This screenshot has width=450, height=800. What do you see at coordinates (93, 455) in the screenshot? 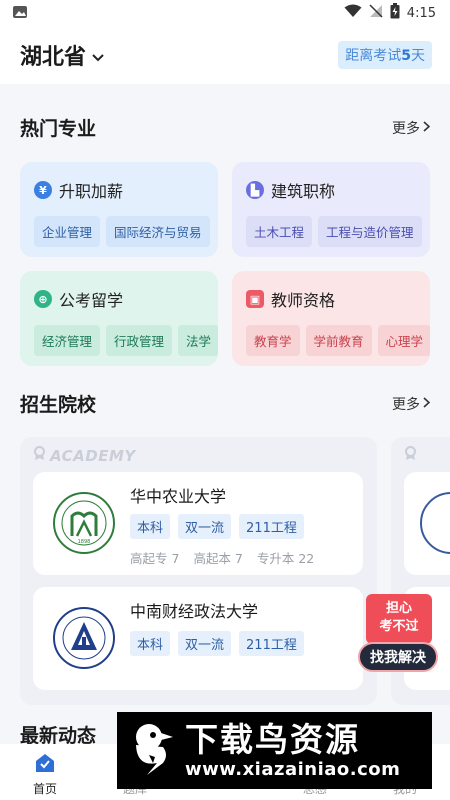
I see `academy-label-text: ACADEMY` at bounding box center [93, 455].